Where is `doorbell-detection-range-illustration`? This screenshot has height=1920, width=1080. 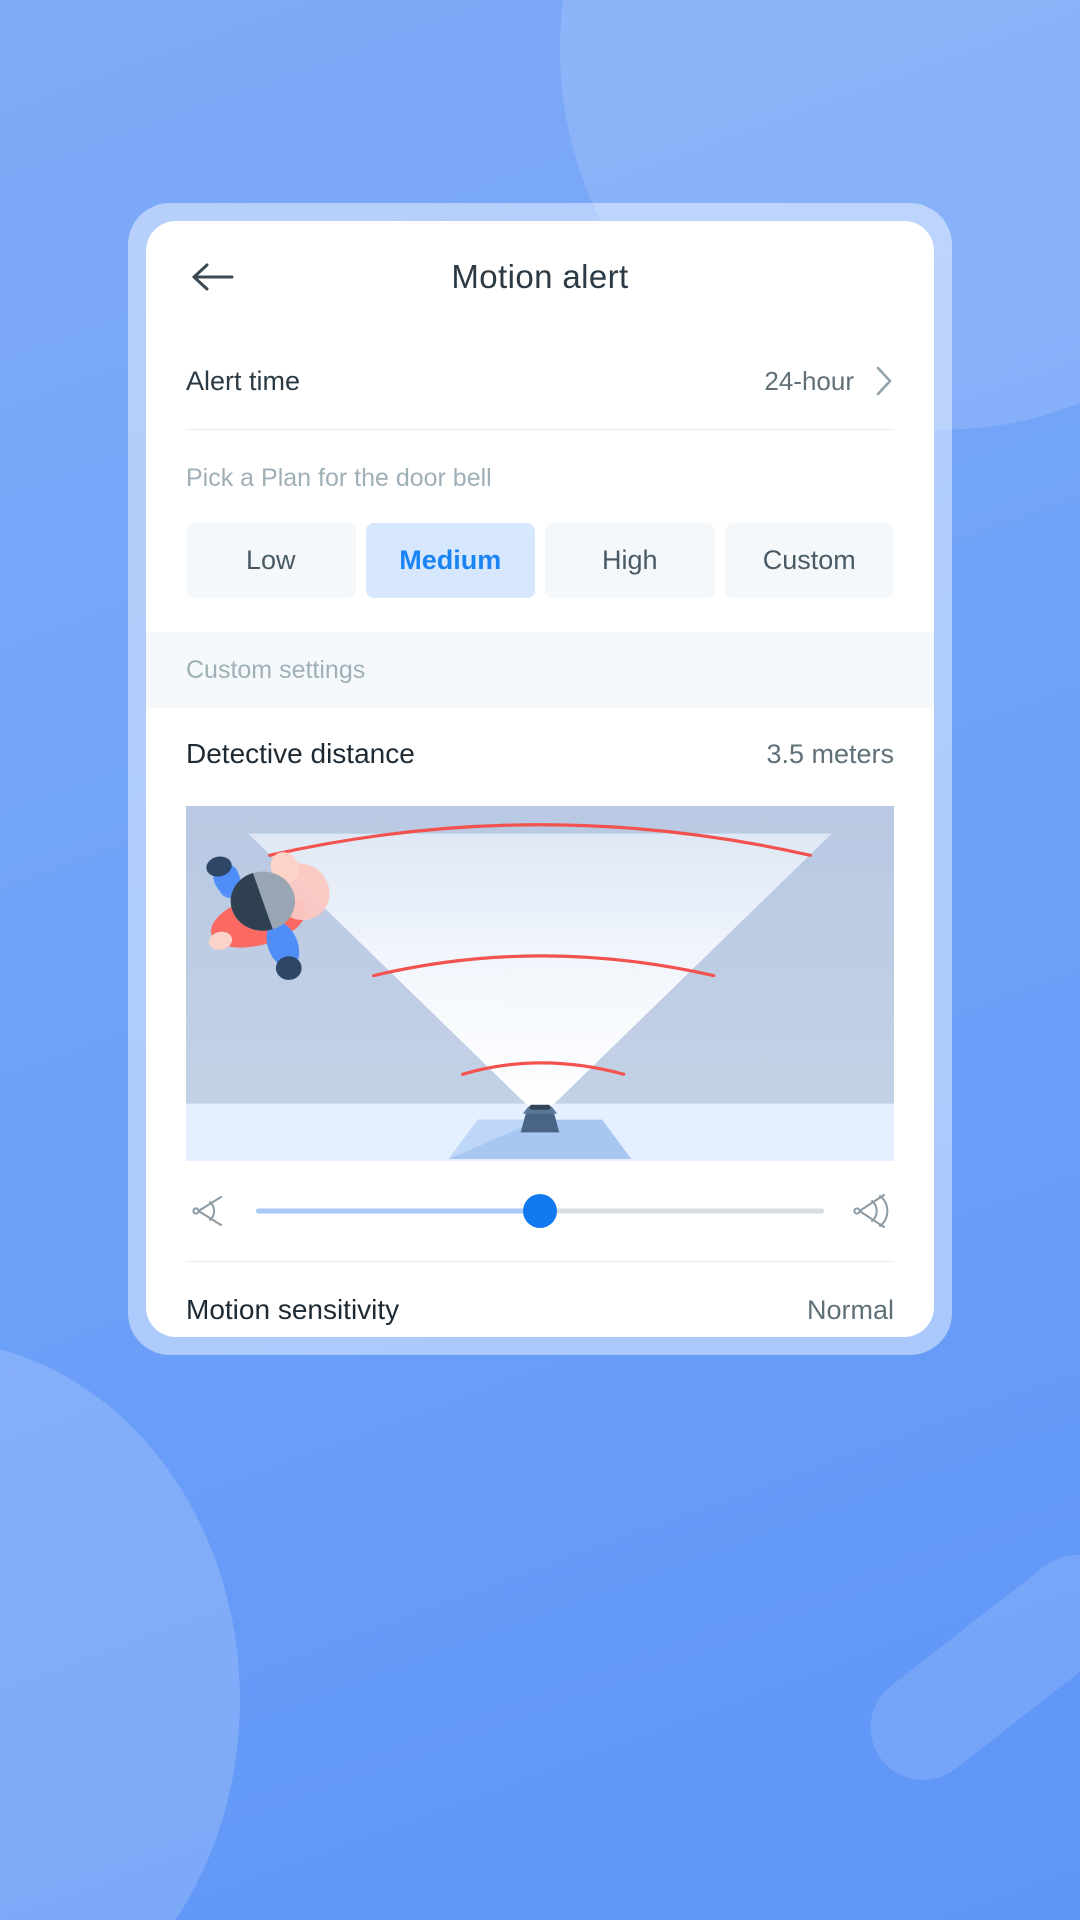 doorbell-detection-range-illustration is located at coordinates (540, 983).